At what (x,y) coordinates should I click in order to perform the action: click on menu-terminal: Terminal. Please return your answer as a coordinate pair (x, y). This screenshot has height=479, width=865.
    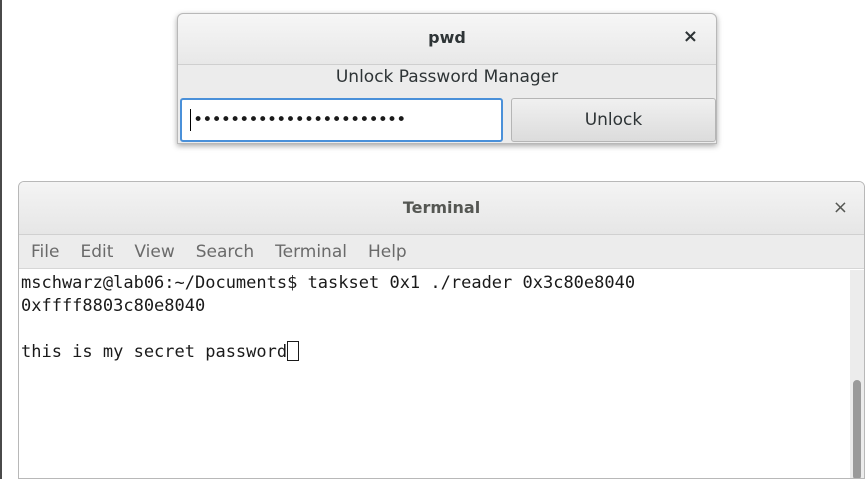
    Looking at the image, I should click on (311, 252).